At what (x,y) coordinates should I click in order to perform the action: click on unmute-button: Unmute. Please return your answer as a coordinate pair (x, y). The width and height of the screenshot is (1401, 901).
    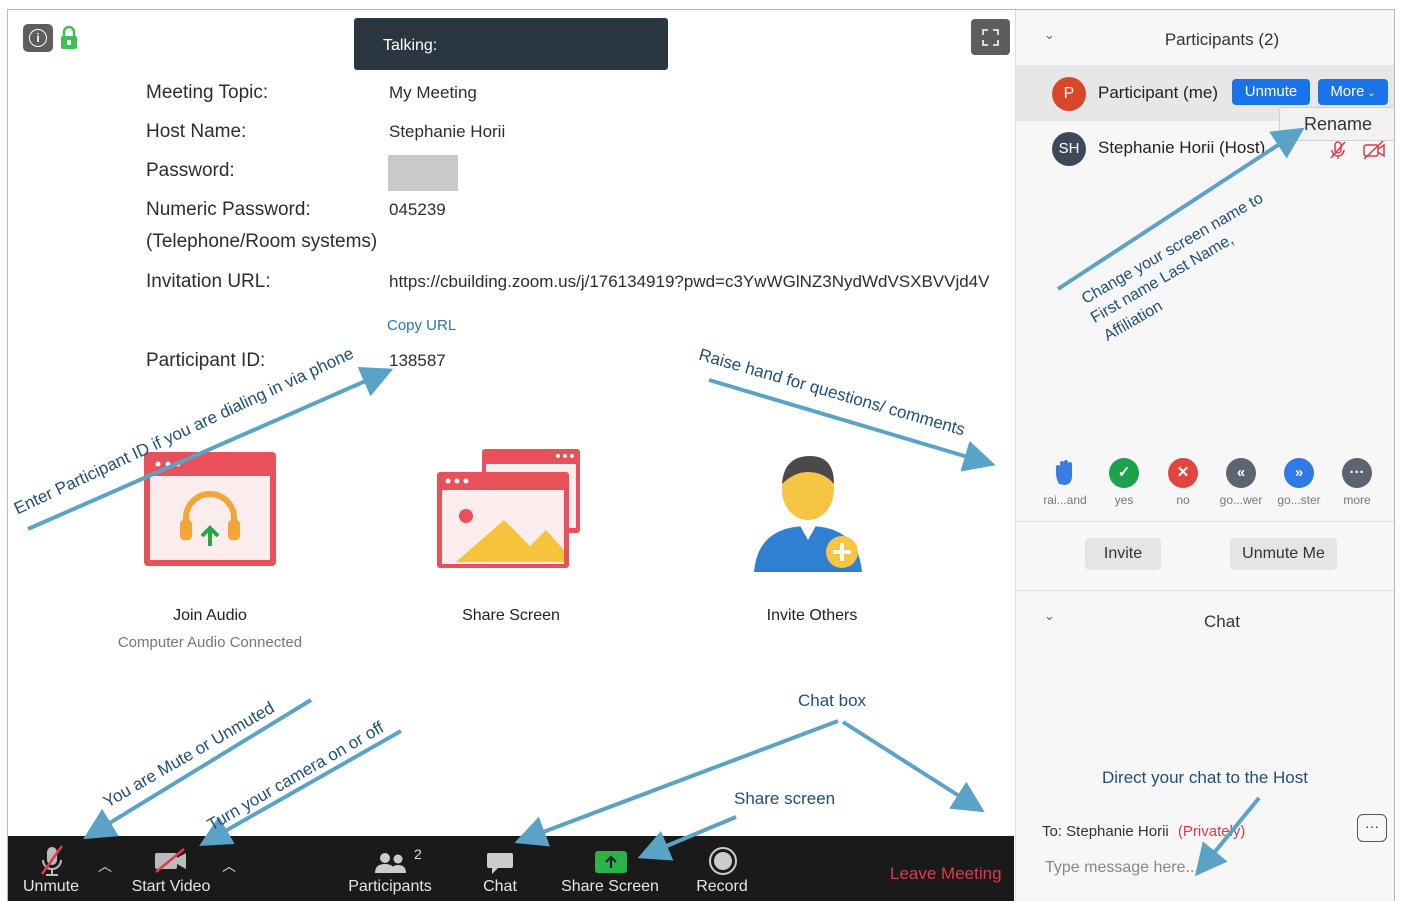
    Looking at the image, I should click on (51, 870).